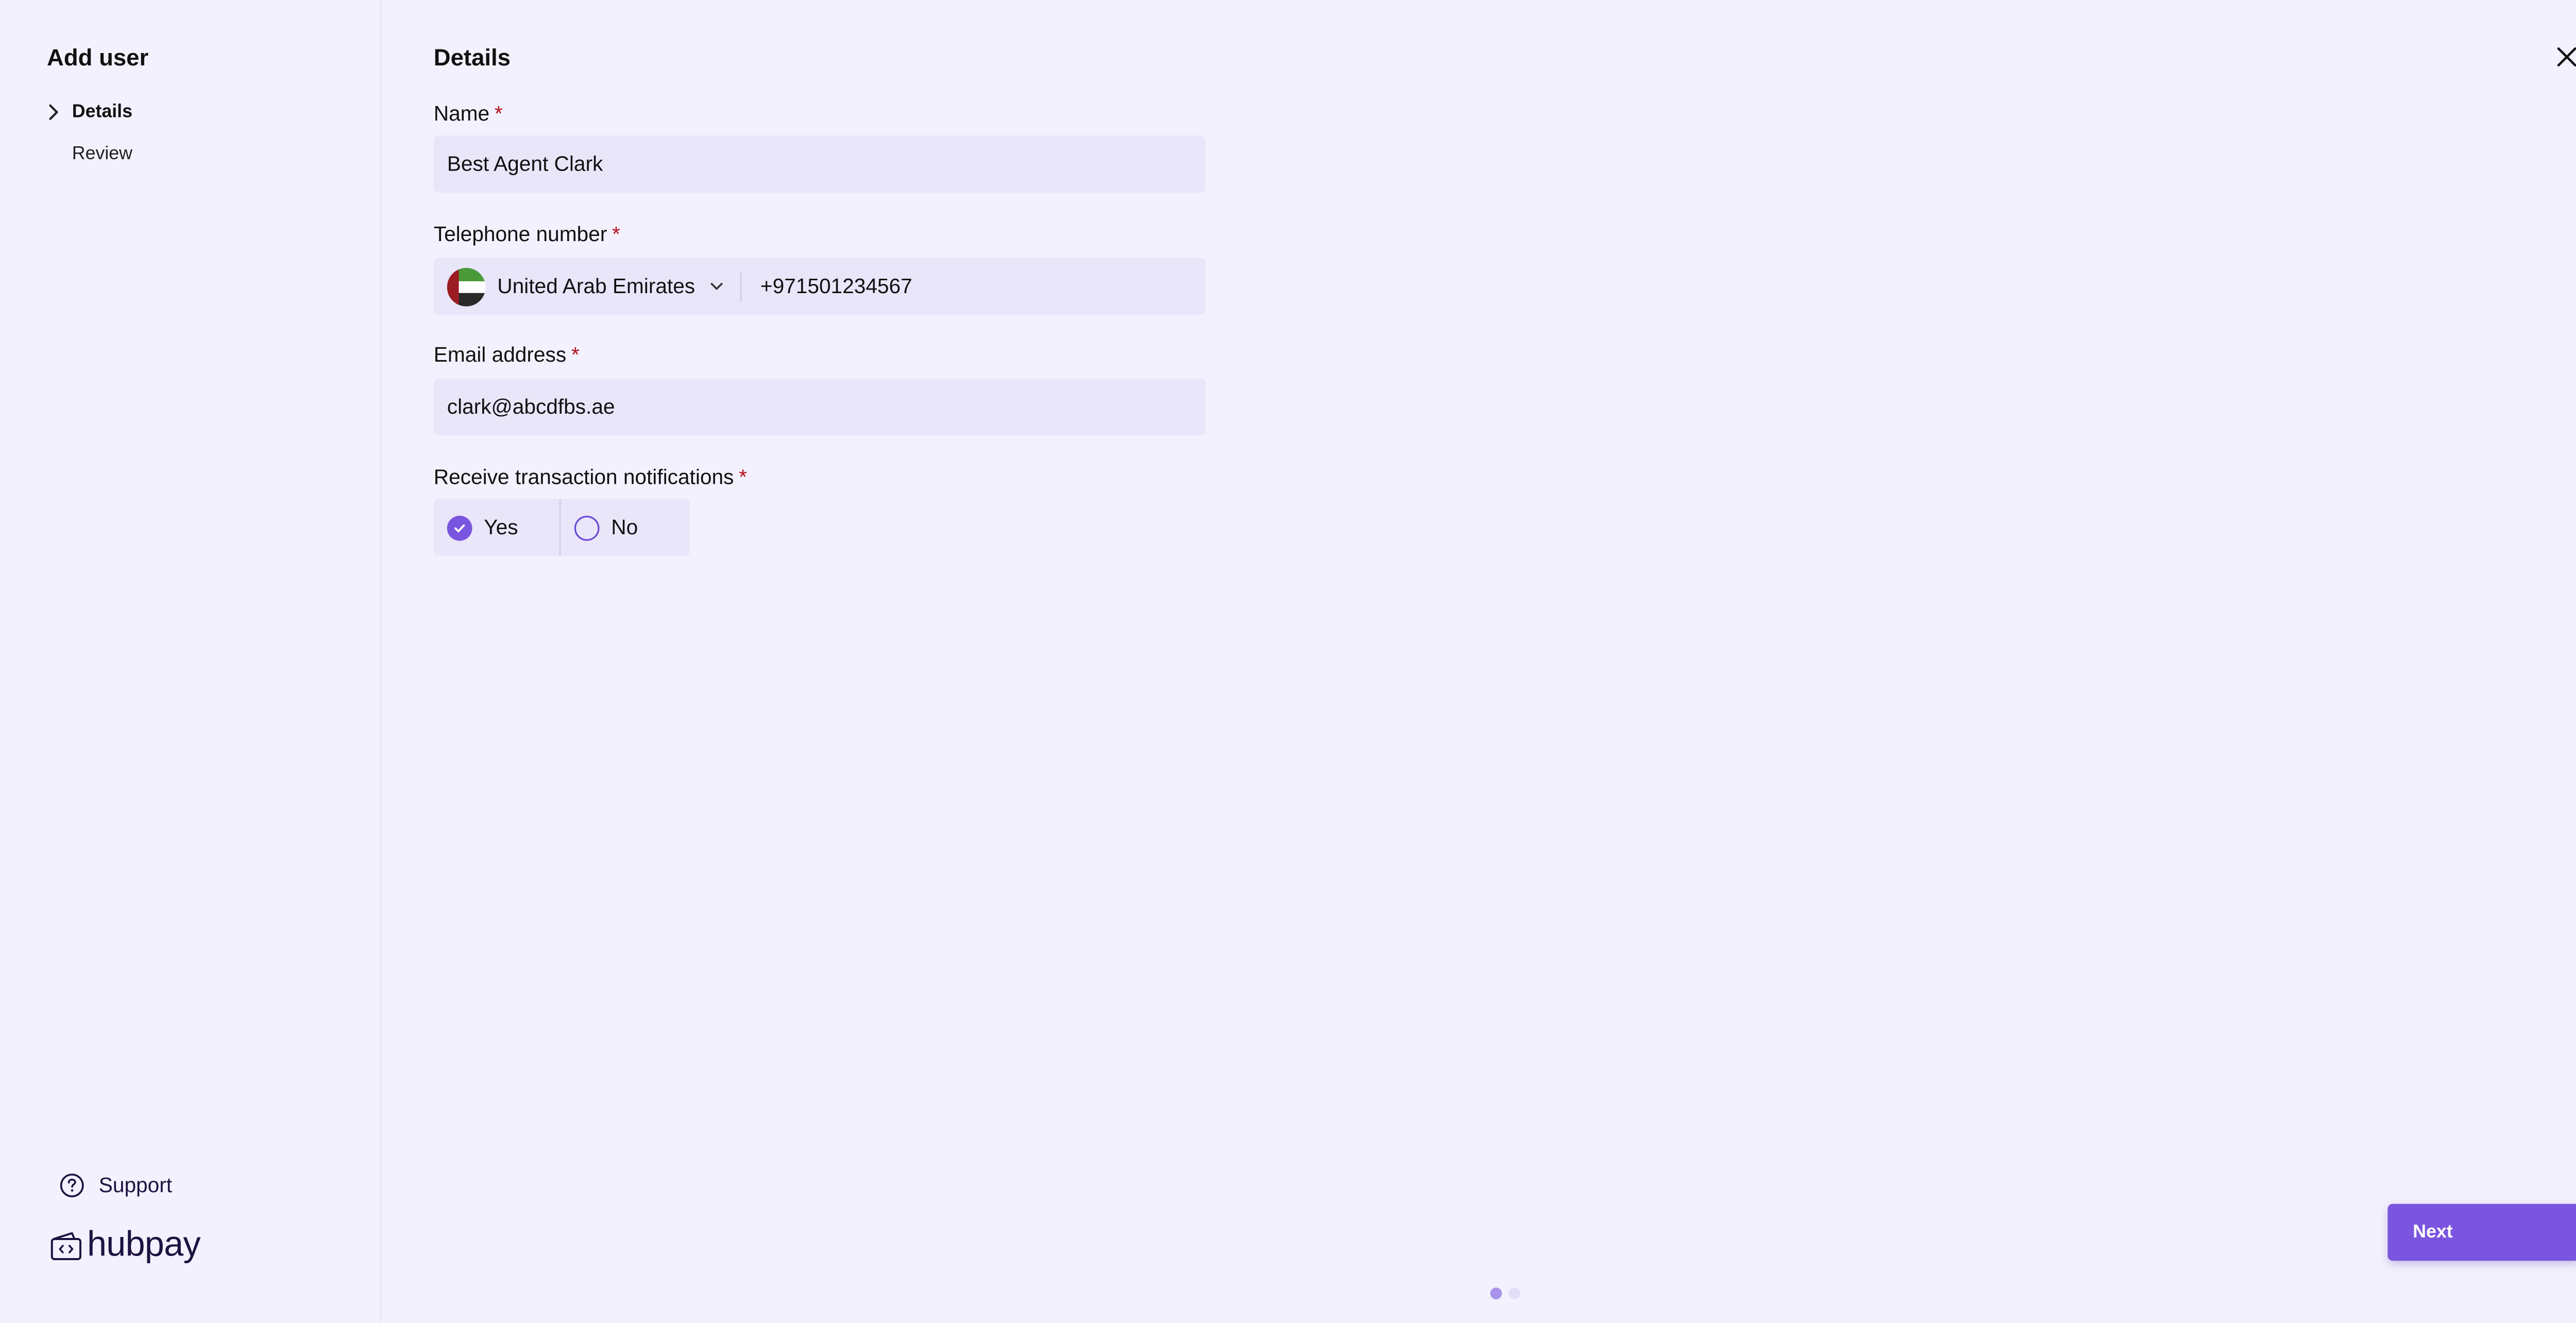 The height and width of the screenshot is (1323, 2576). Describe the element at coordinates (382, 661) in the screenshot. I see `sidebar-divider` at that location.